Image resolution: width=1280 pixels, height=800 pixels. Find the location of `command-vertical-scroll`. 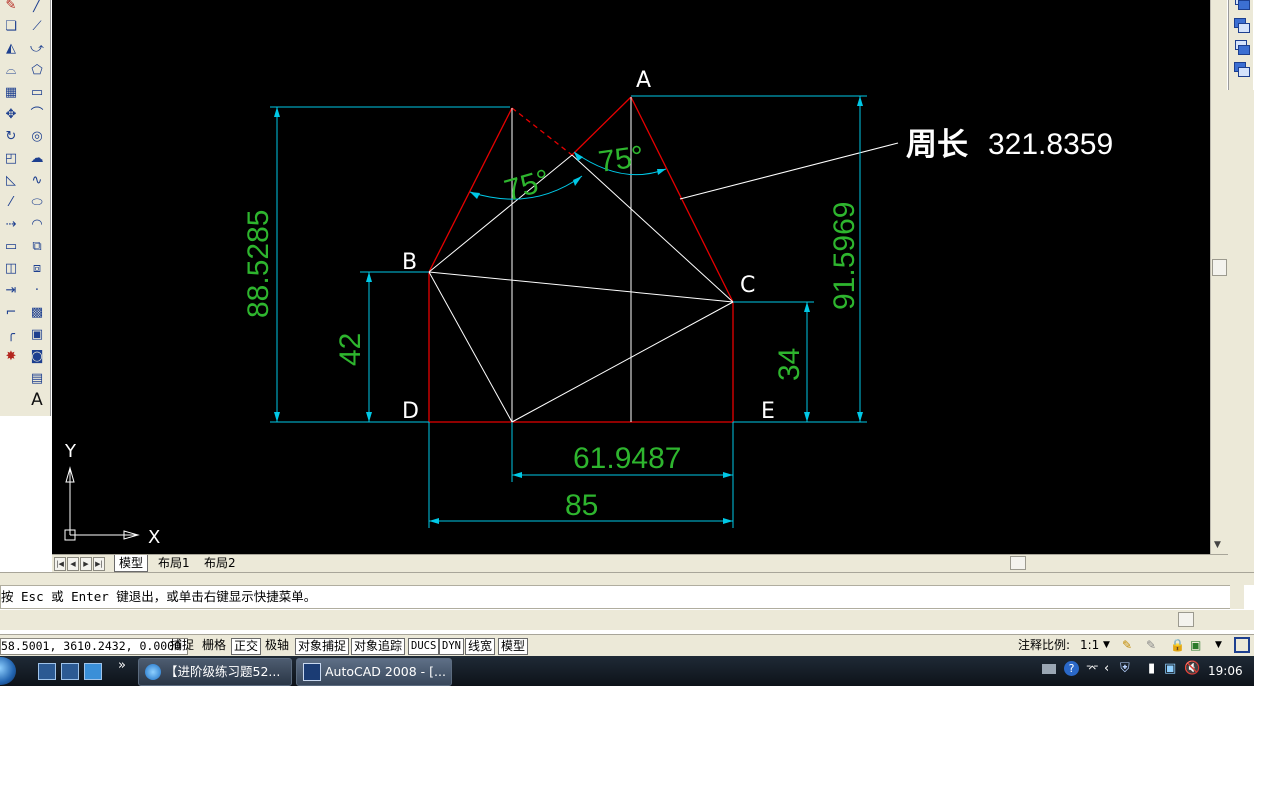

command-vertical-scroll is located at coordinates (1237, 597).